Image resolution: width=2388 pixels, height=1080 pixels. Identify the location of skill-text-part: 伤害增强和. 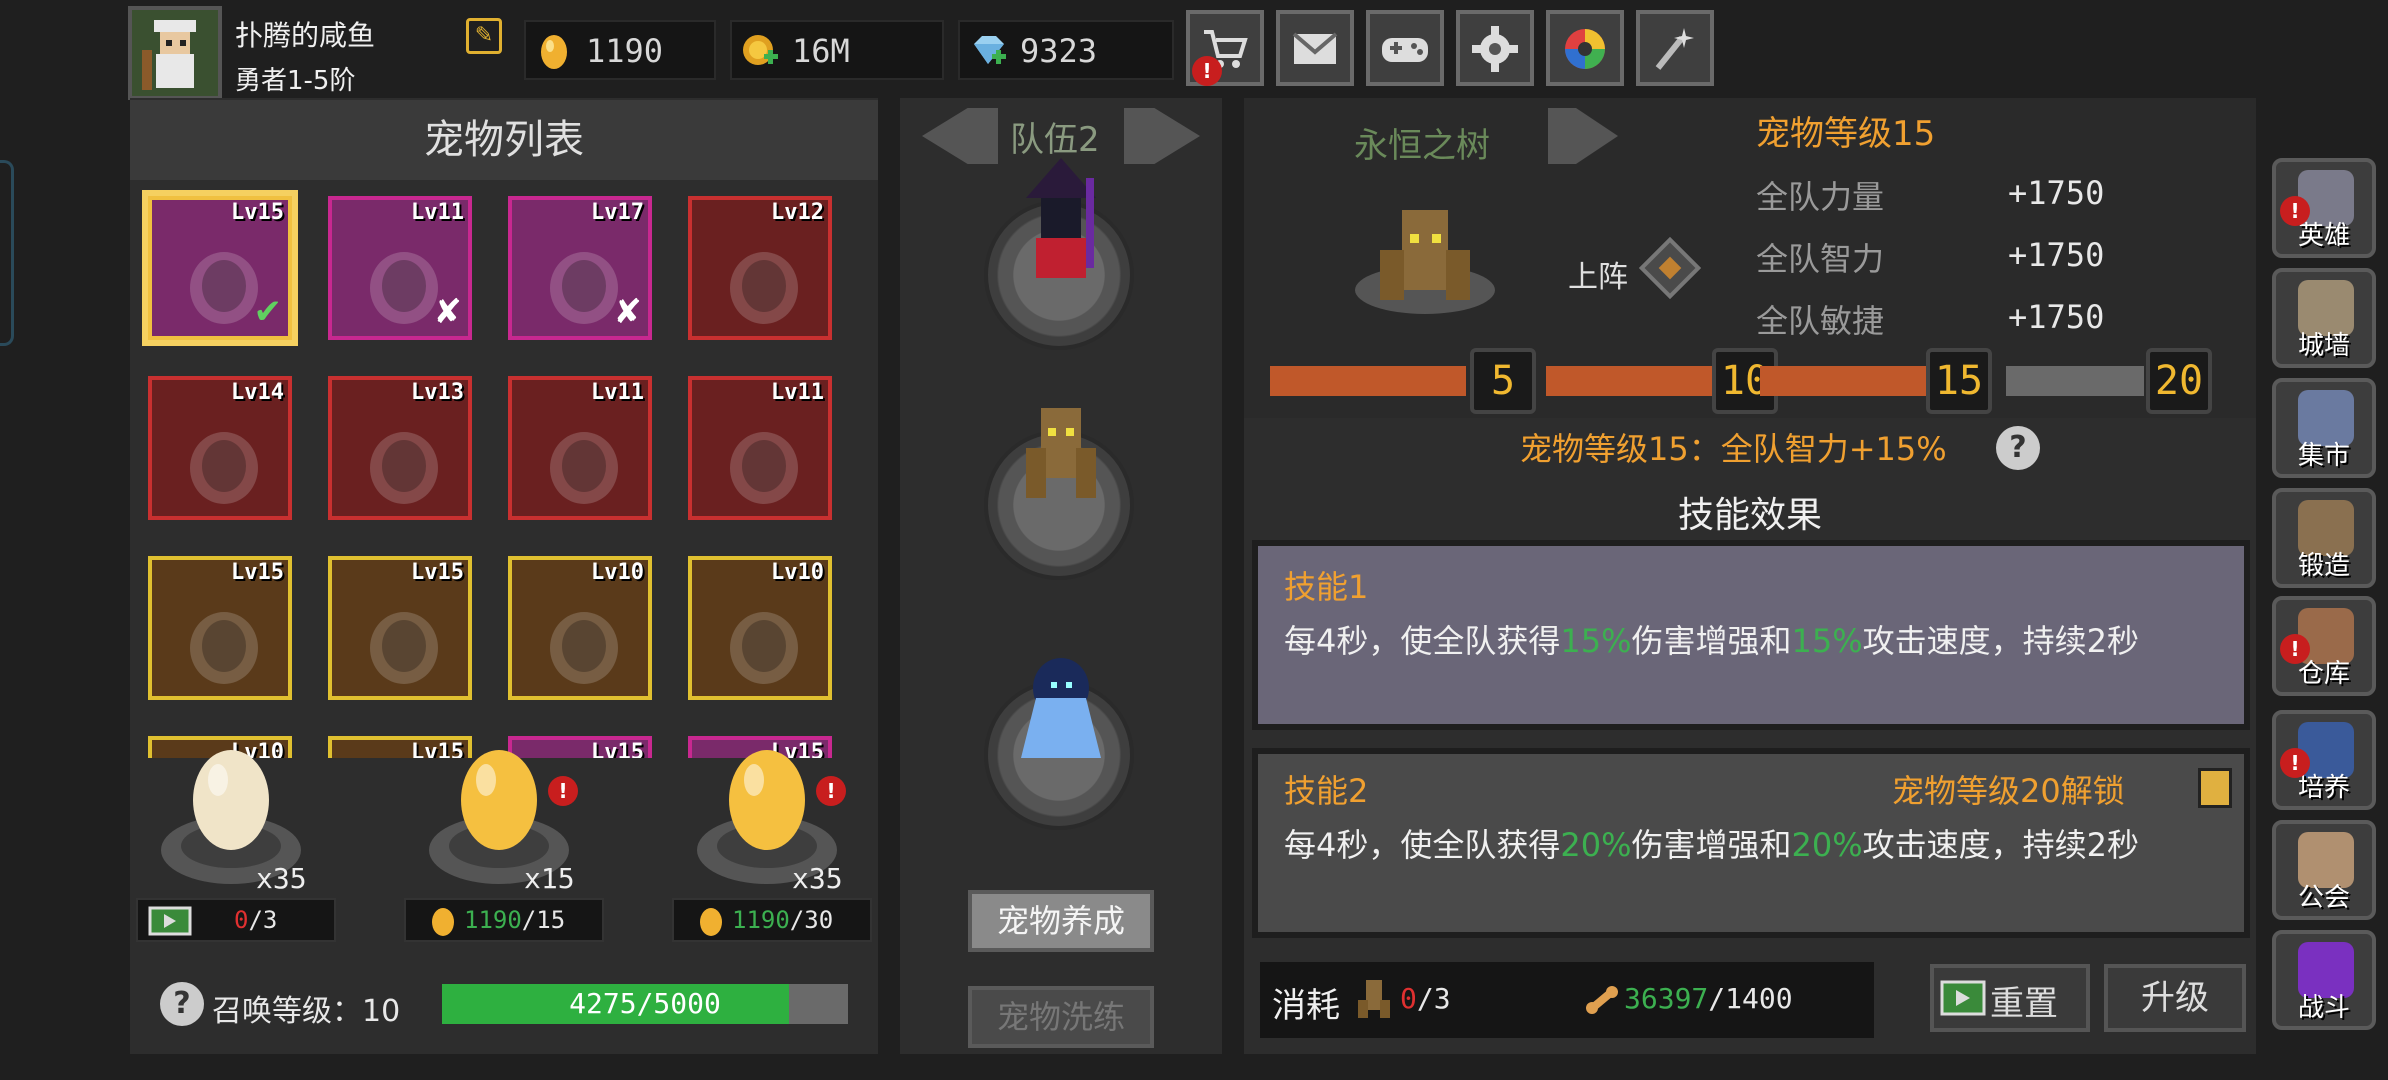
(1711, 845).